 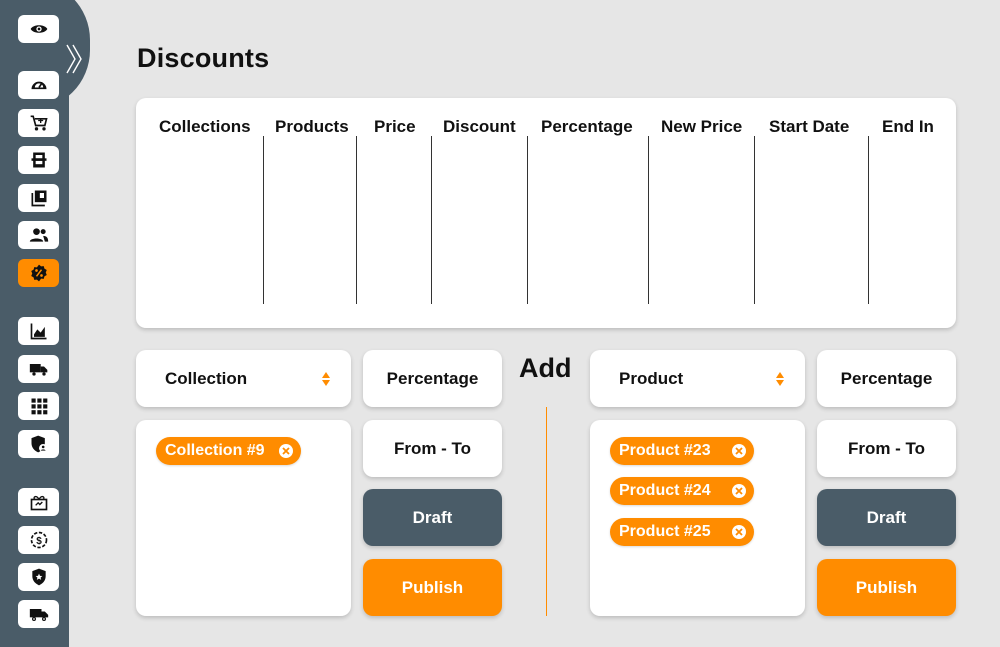 I want to click on sidebar-item-discounts, so click(x=38, y=273).